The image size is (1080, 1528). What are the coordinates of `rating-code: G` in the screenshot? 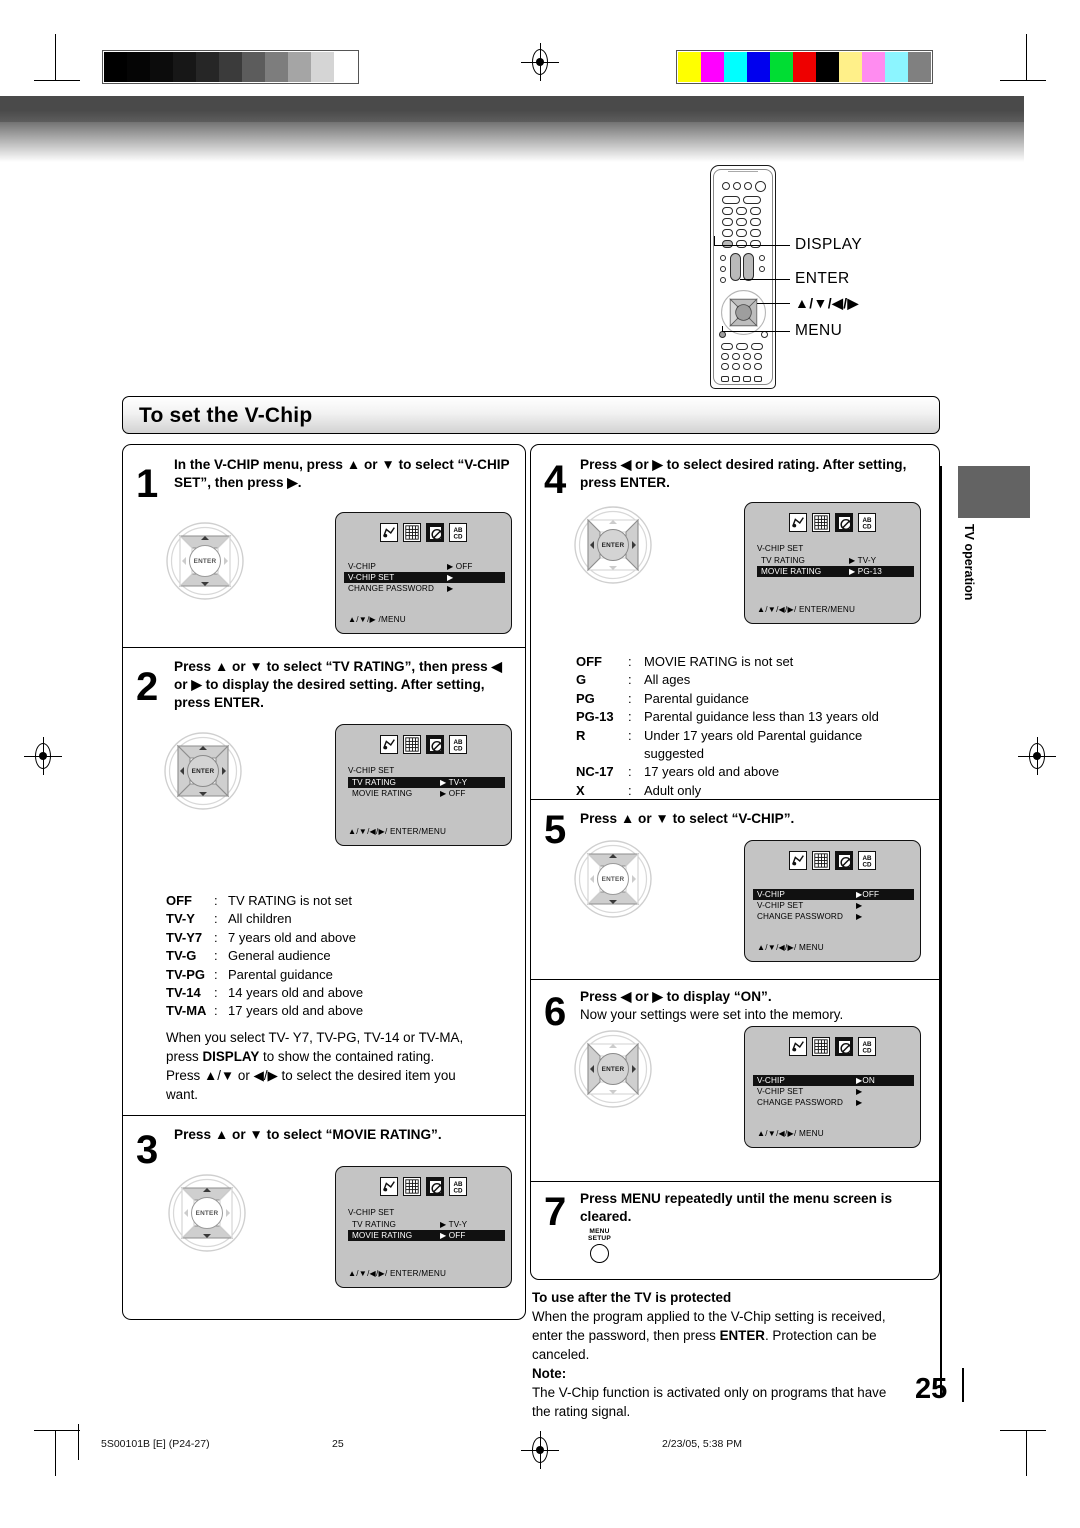 It's located at (581, 680).